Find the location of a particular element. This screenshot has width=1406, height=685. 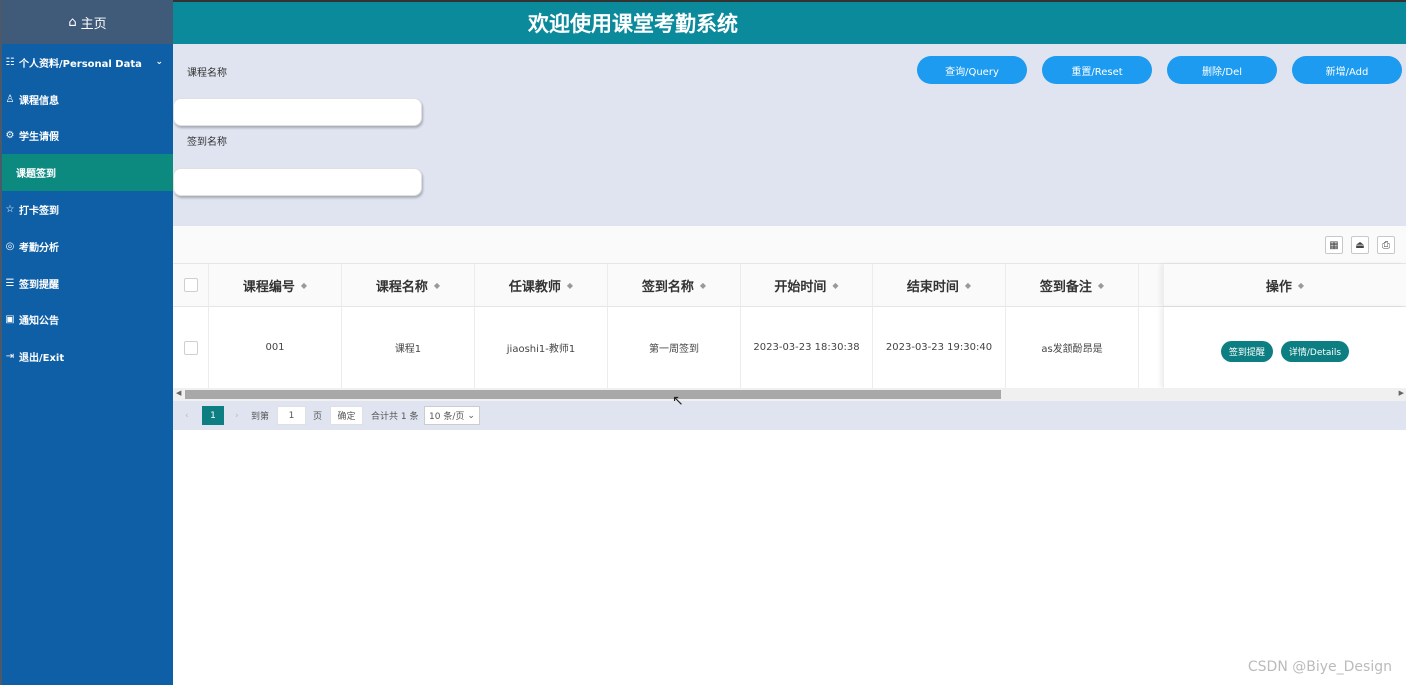

sidebar-item-label: 打卡签到 is located at coordinates (39, 212).